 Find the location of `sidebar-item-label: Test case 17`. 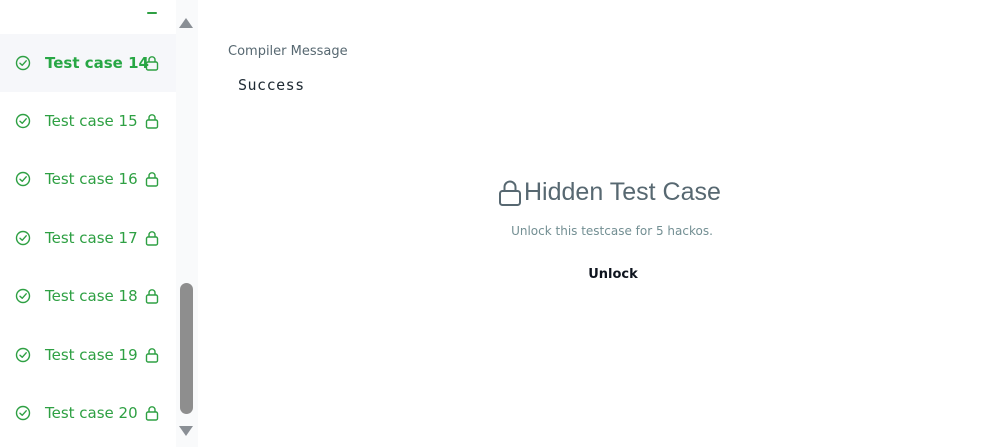

sidebar-item-label: Test case 17 is located at coordinates (91, 238).